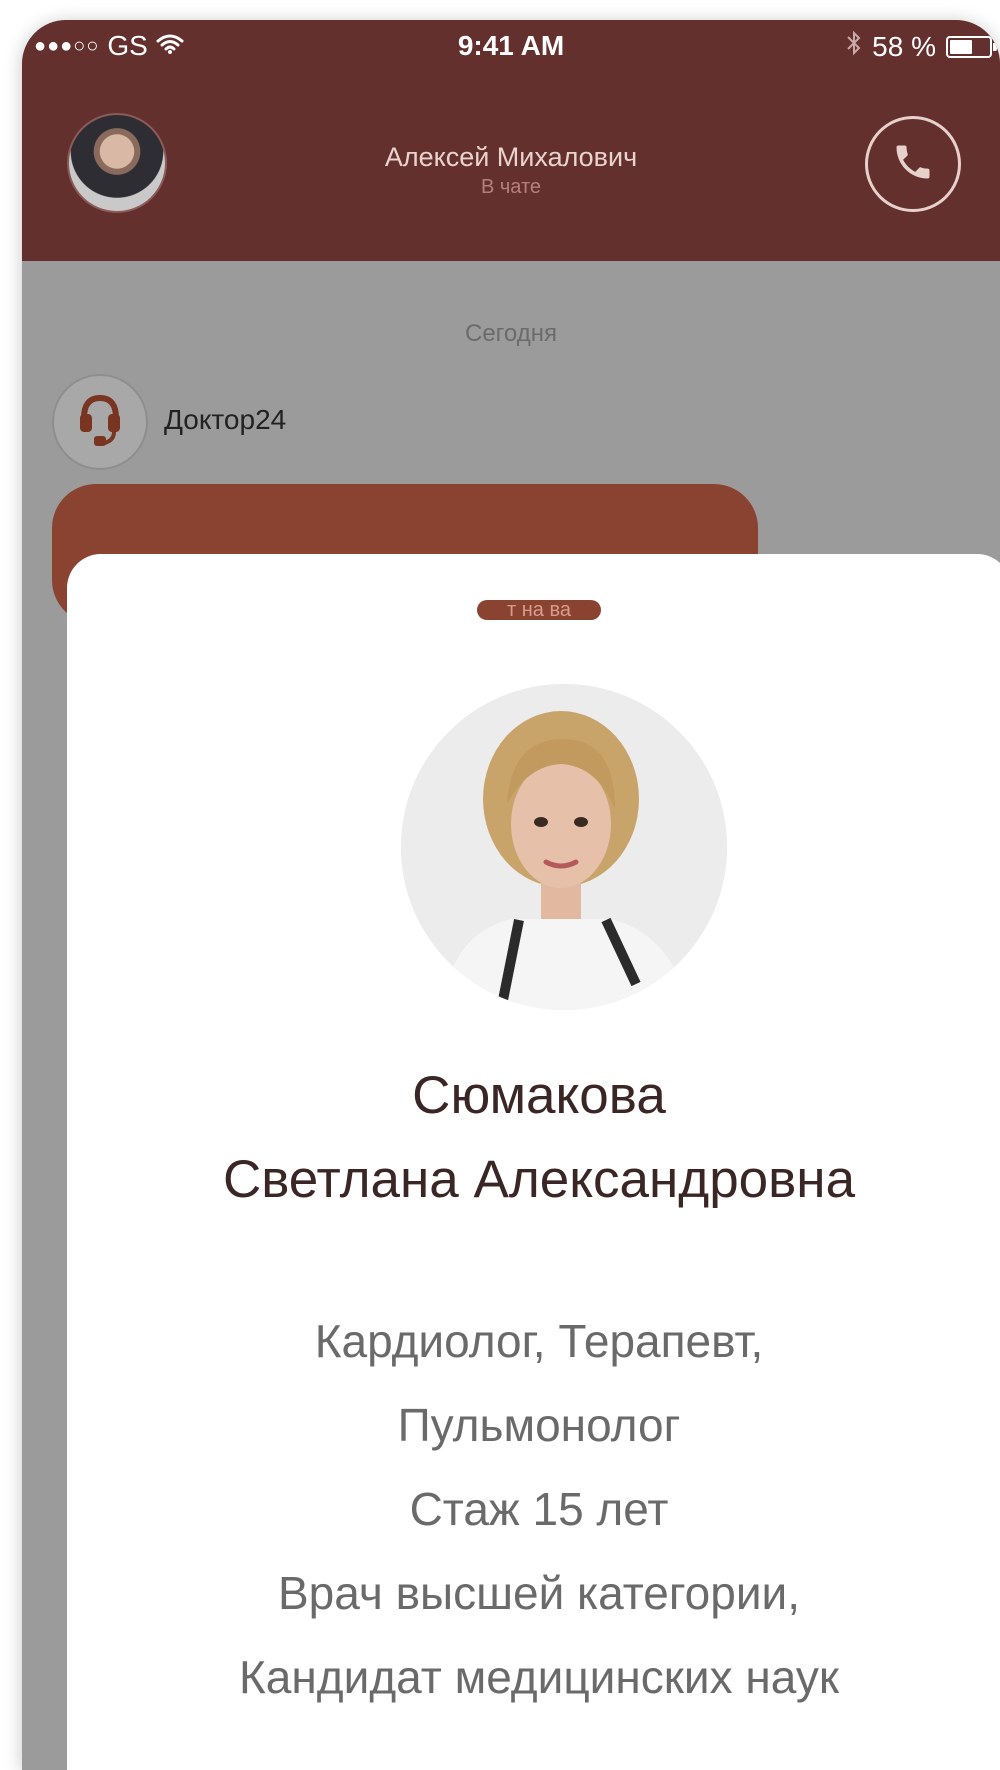  What do you see at coordinates (995, 46) in the screenshot?
I see `battery-tip` at bounding box center [995, 46].